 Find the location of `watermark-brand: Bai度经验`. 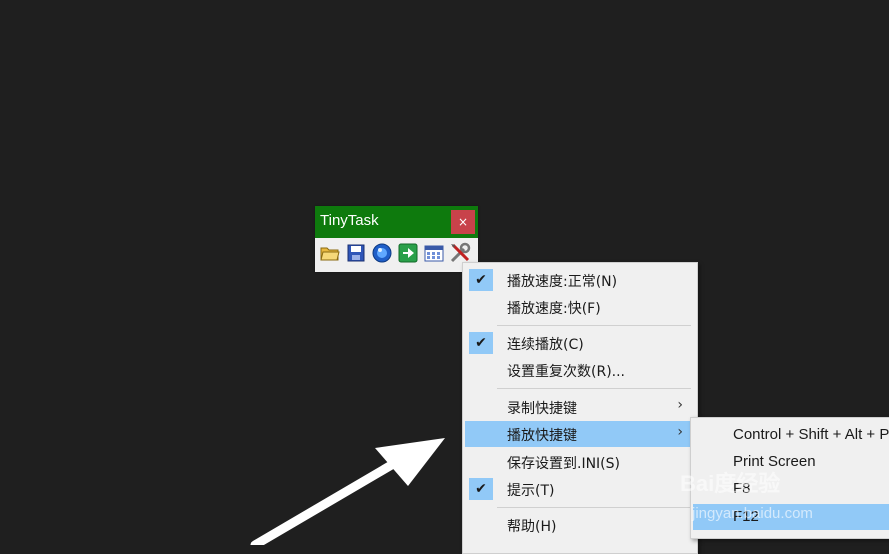

watermark-brand: Bai度经验 is located at coordinates (730, 483).